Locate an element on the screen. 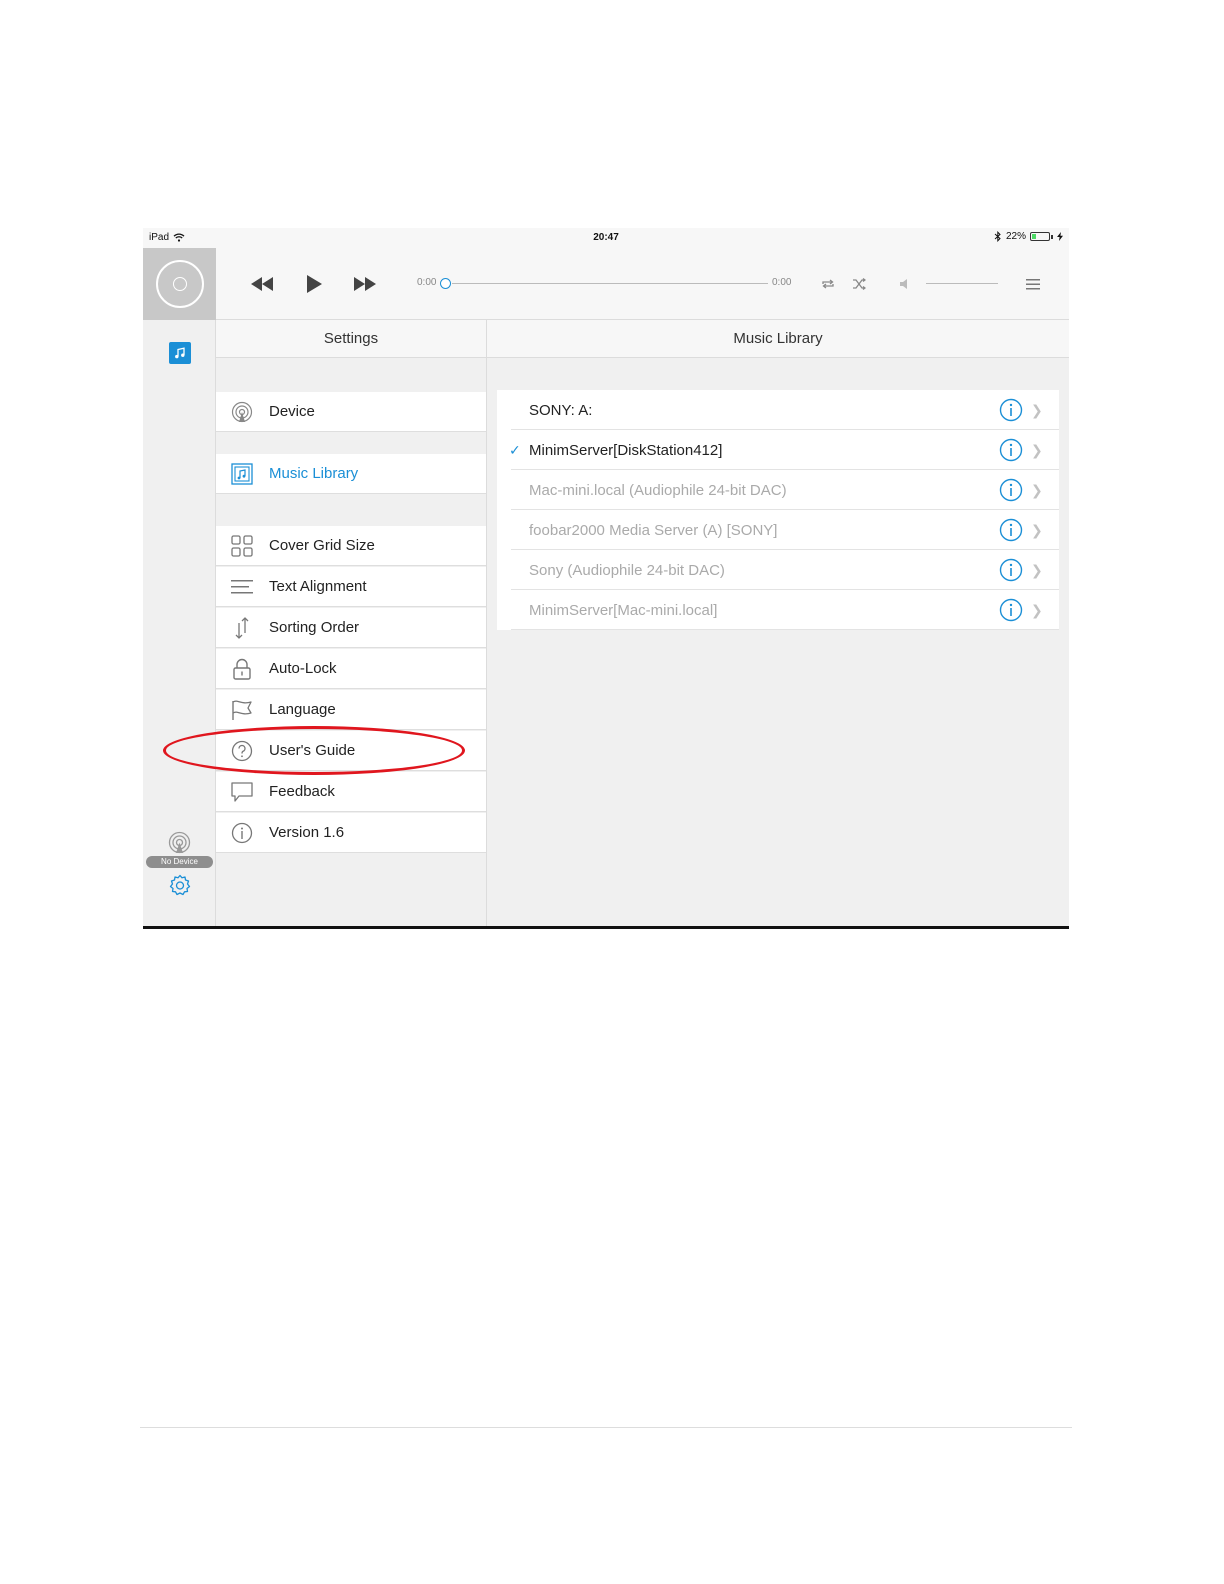 This screenshot has height=1584, width=1224. library-server-row: MinimServer[Mac-mini.local] ❯ is located at coordinates (778, 610).